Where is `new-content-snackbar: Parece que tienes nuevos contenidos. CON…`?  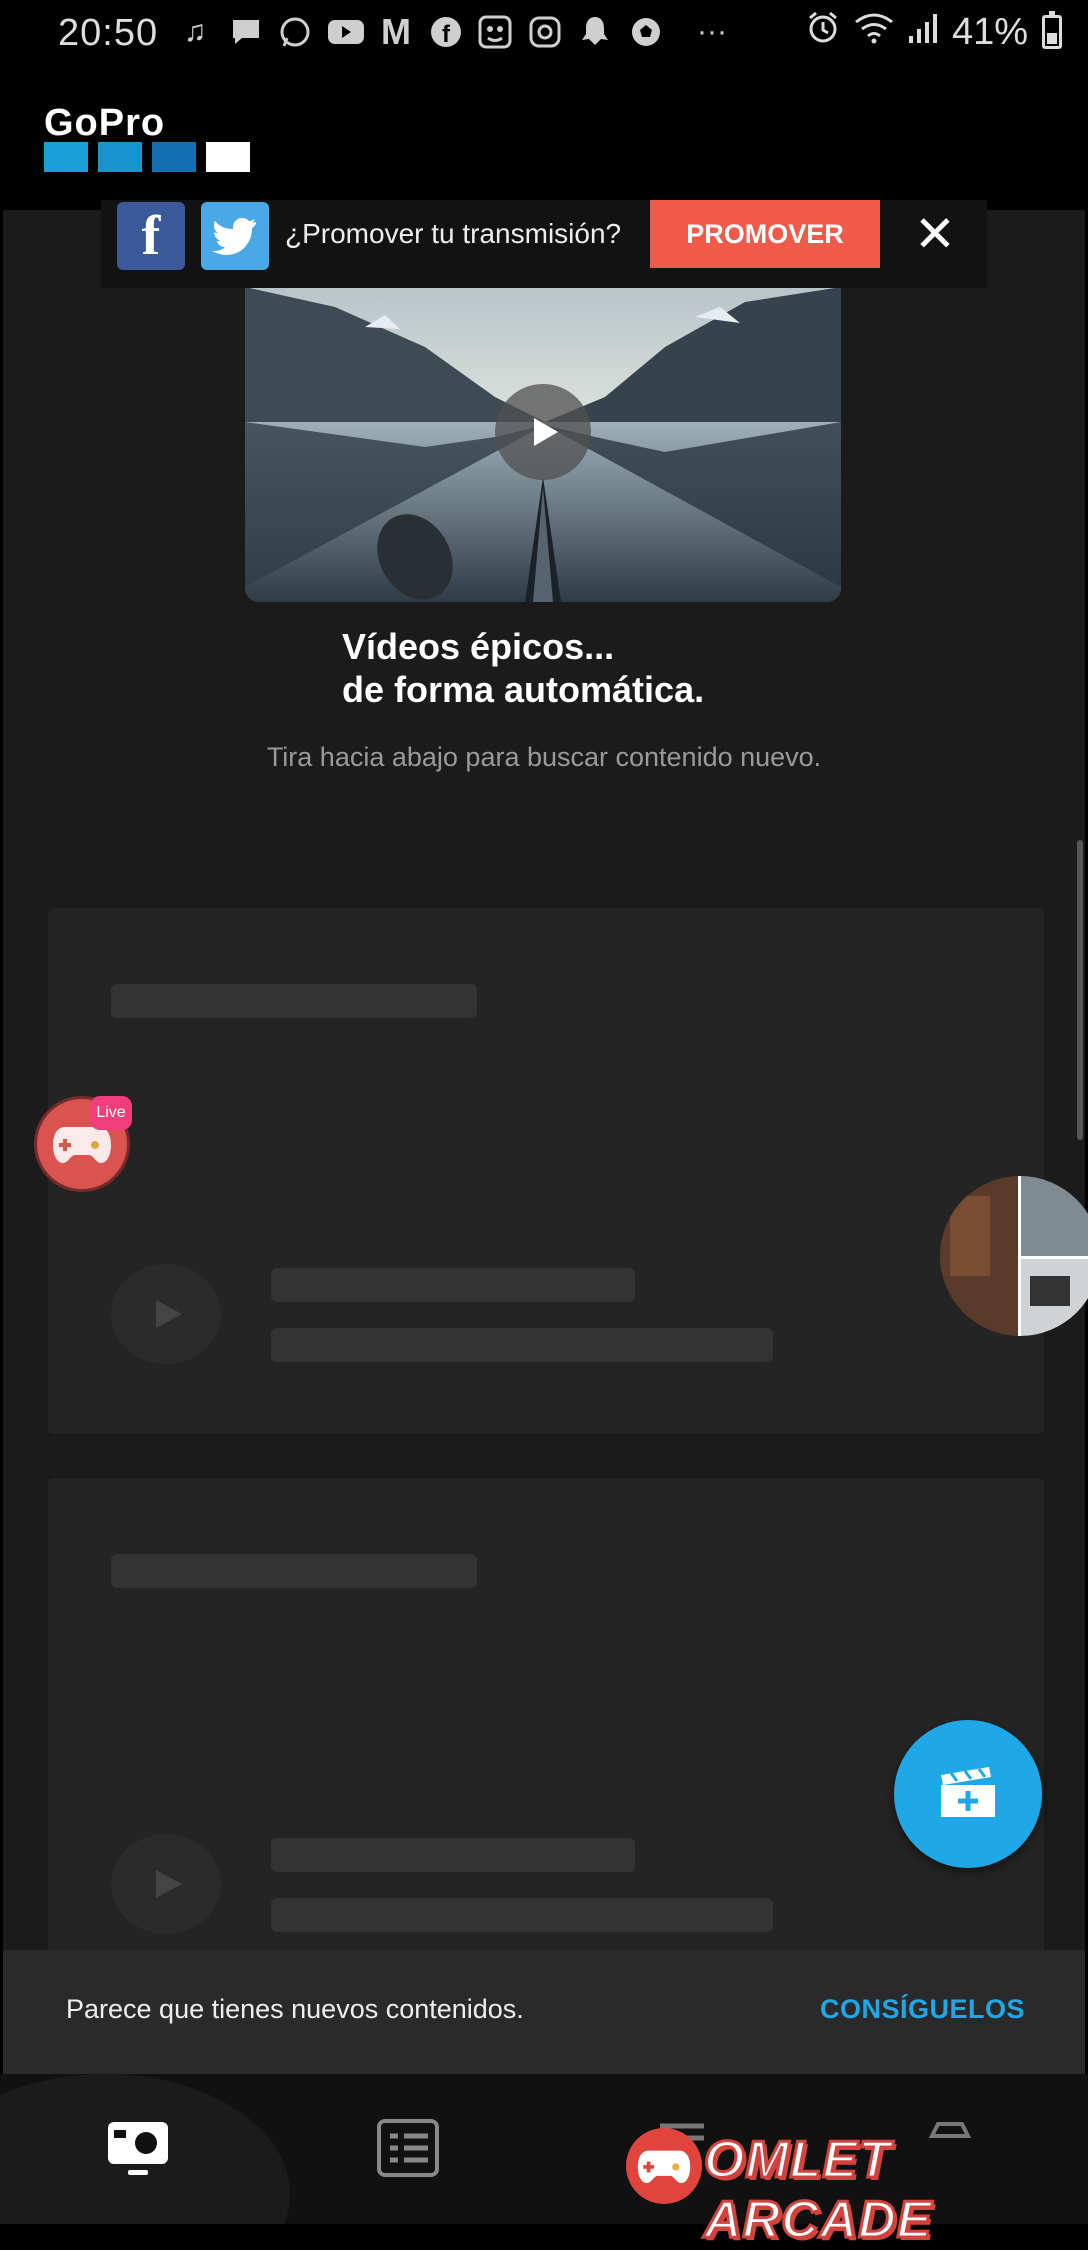
new-content-snackbar: Parece que tienes nuevos contenidos. CON… is located at coordinates (544, 2012).